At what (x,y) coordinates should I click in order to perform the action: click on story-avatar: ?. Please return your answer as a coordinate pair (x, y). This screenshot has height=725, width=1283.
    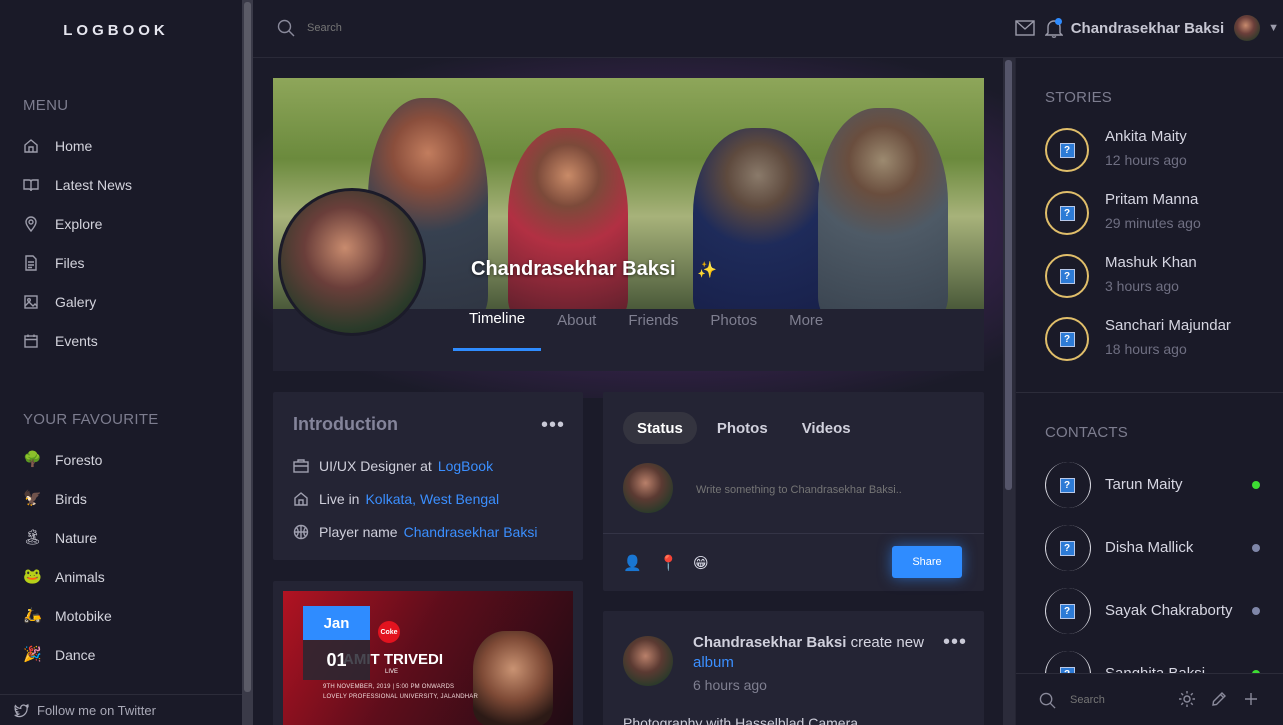
    Looking at the image, I should click on (1067, 150).